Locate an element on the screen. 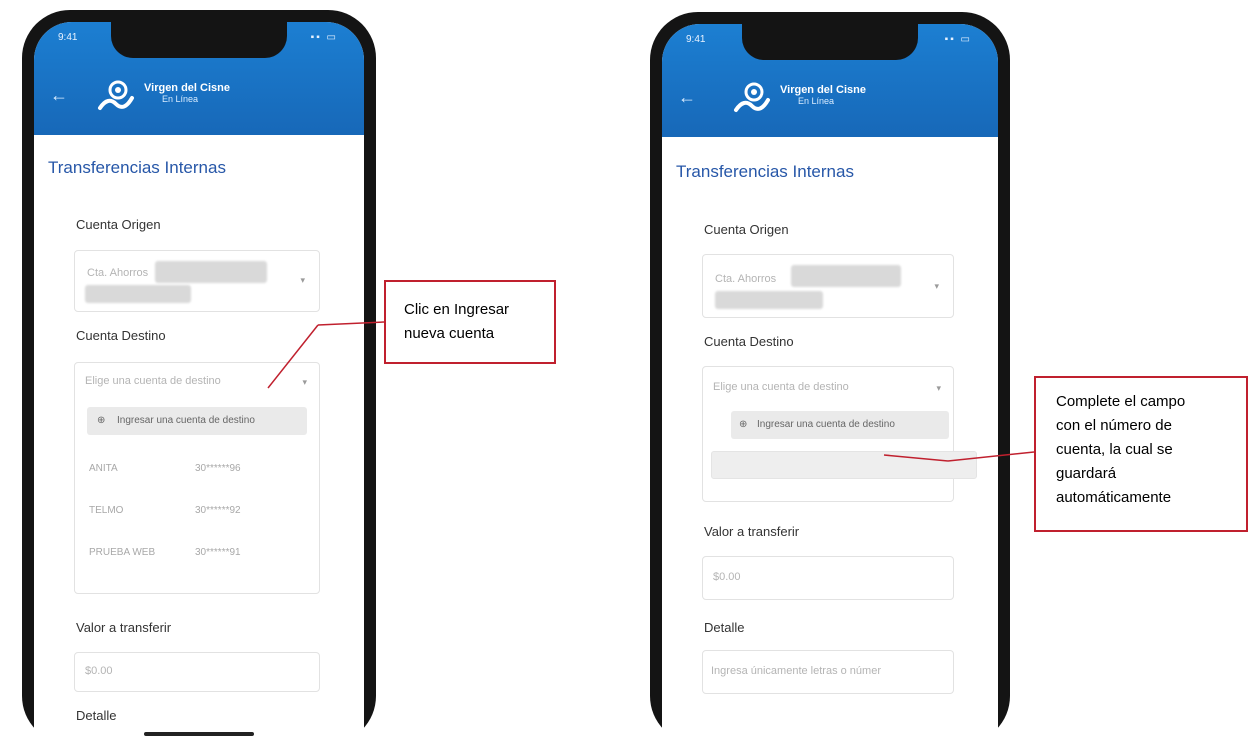  callout-left: Clic en Ingresar nueva cuenta is located at coordinates (470, 322).